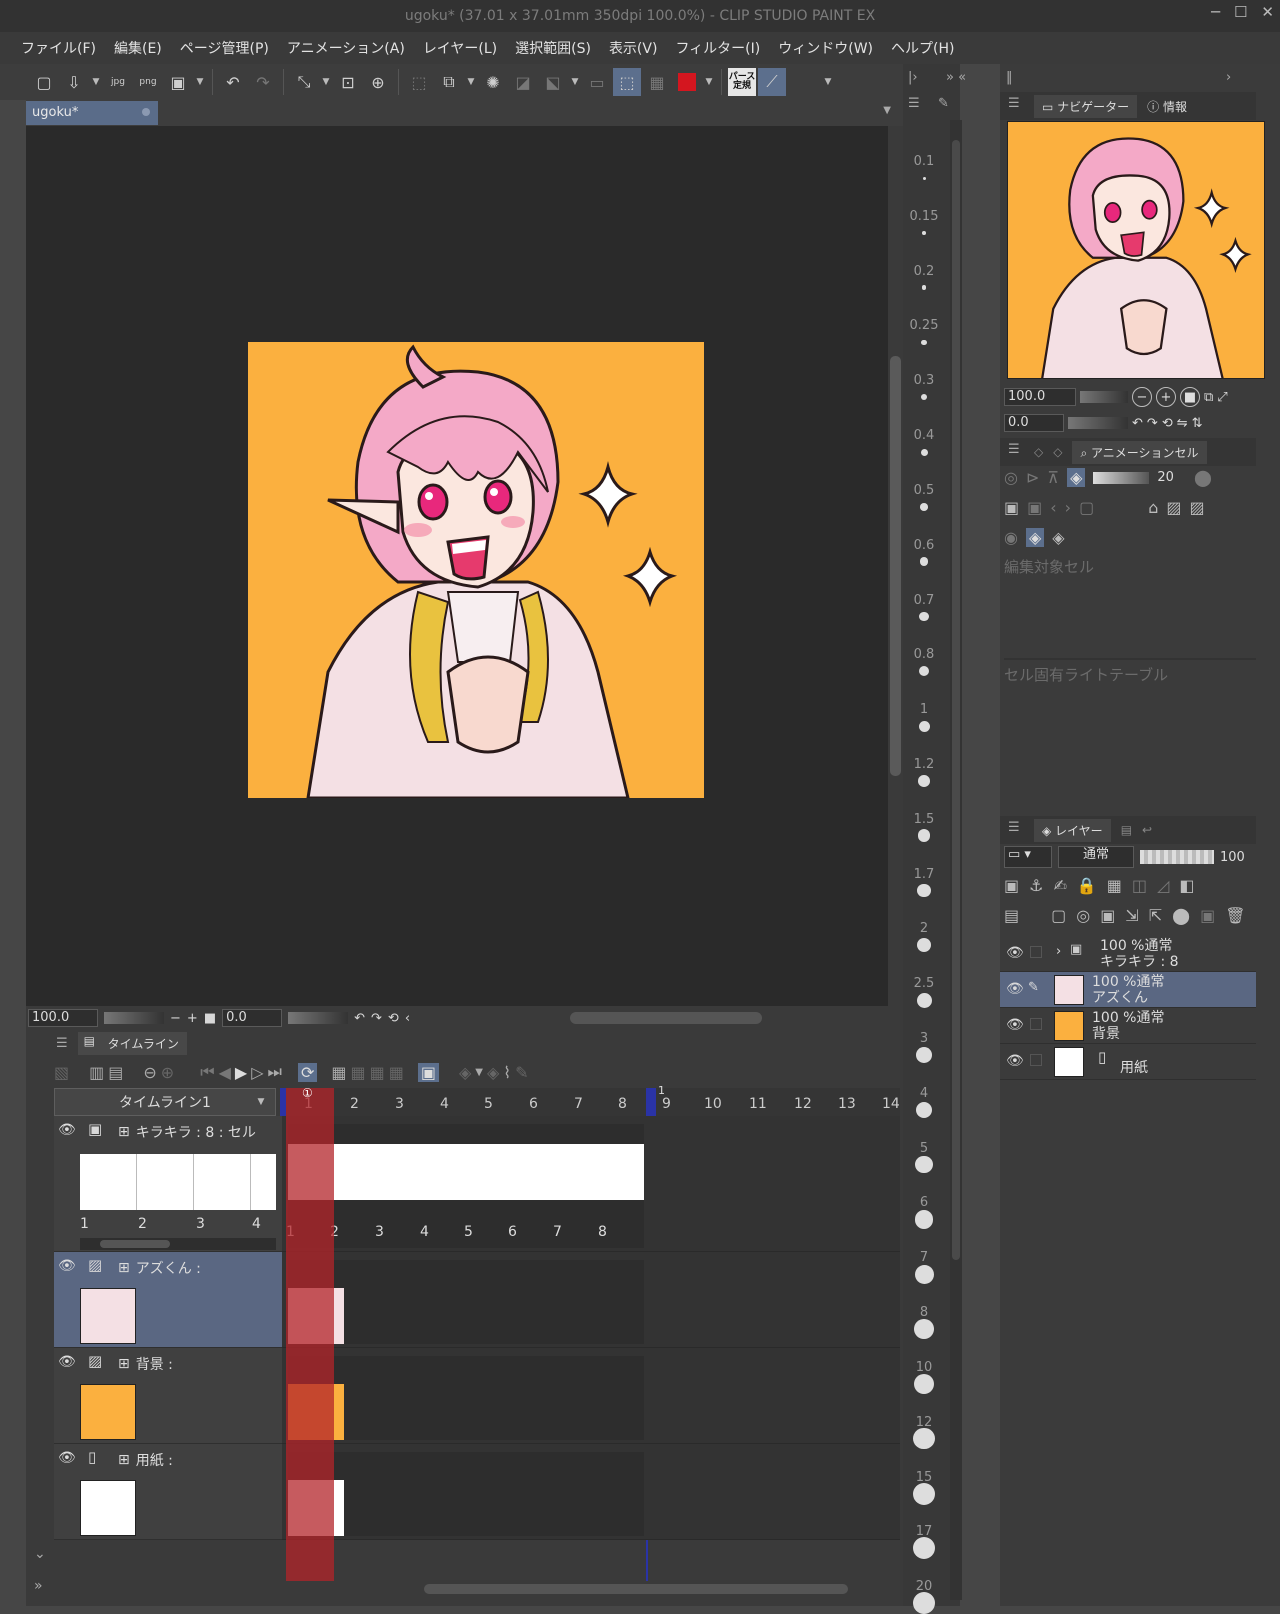 The width and height of the screenshot is (1280, 1614). What do you see at coordinates (476, 570) in the screenshot?
I see `artwork-canvas` at bounding box center [476, 570].